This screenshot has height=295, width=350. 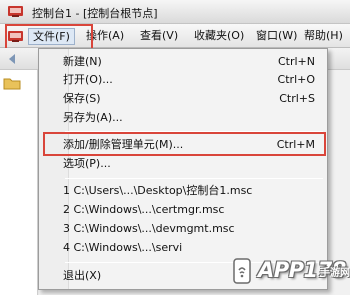 I want to click on menu-item-label: 1 C:\Users\...\Desktop\控制台1.msc, so click(x=158, y=190).